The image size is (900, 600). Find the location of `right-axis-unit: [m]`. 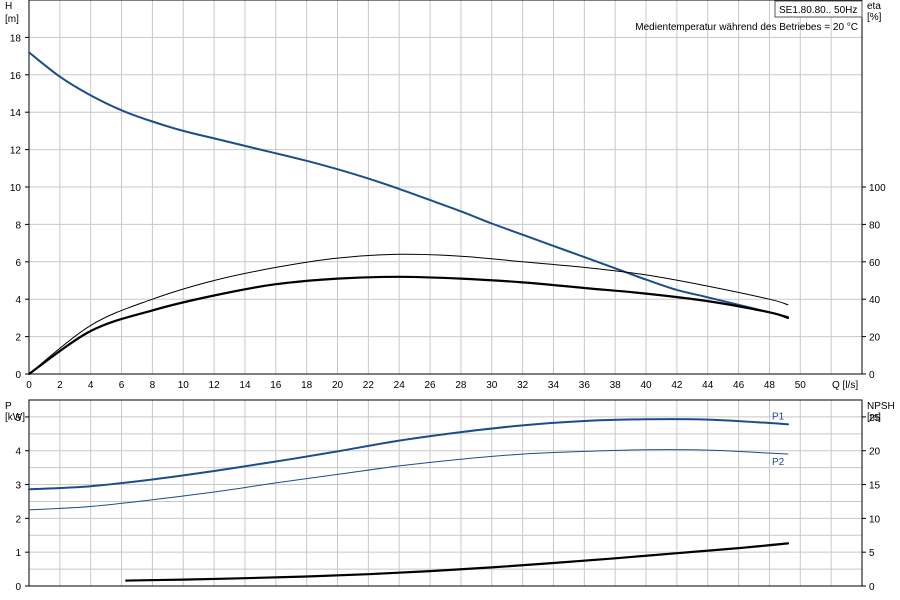

right-axis-unit: [m] is located at coordinates (874, 417).